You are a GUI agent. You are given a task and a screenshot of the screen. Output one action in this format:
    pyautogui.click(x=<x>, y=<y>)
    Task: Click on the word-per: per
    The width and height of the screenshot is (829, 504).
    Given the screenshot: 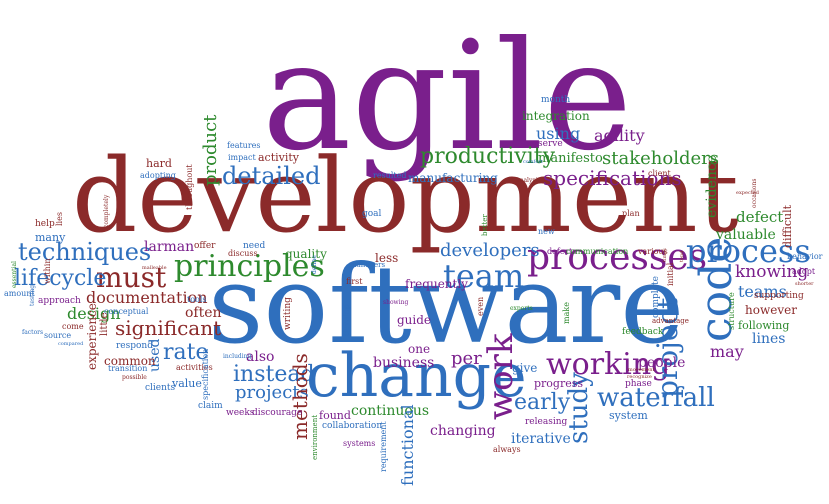 What is the action you would take?
    pyautogui.click(x=466, y=358)
    